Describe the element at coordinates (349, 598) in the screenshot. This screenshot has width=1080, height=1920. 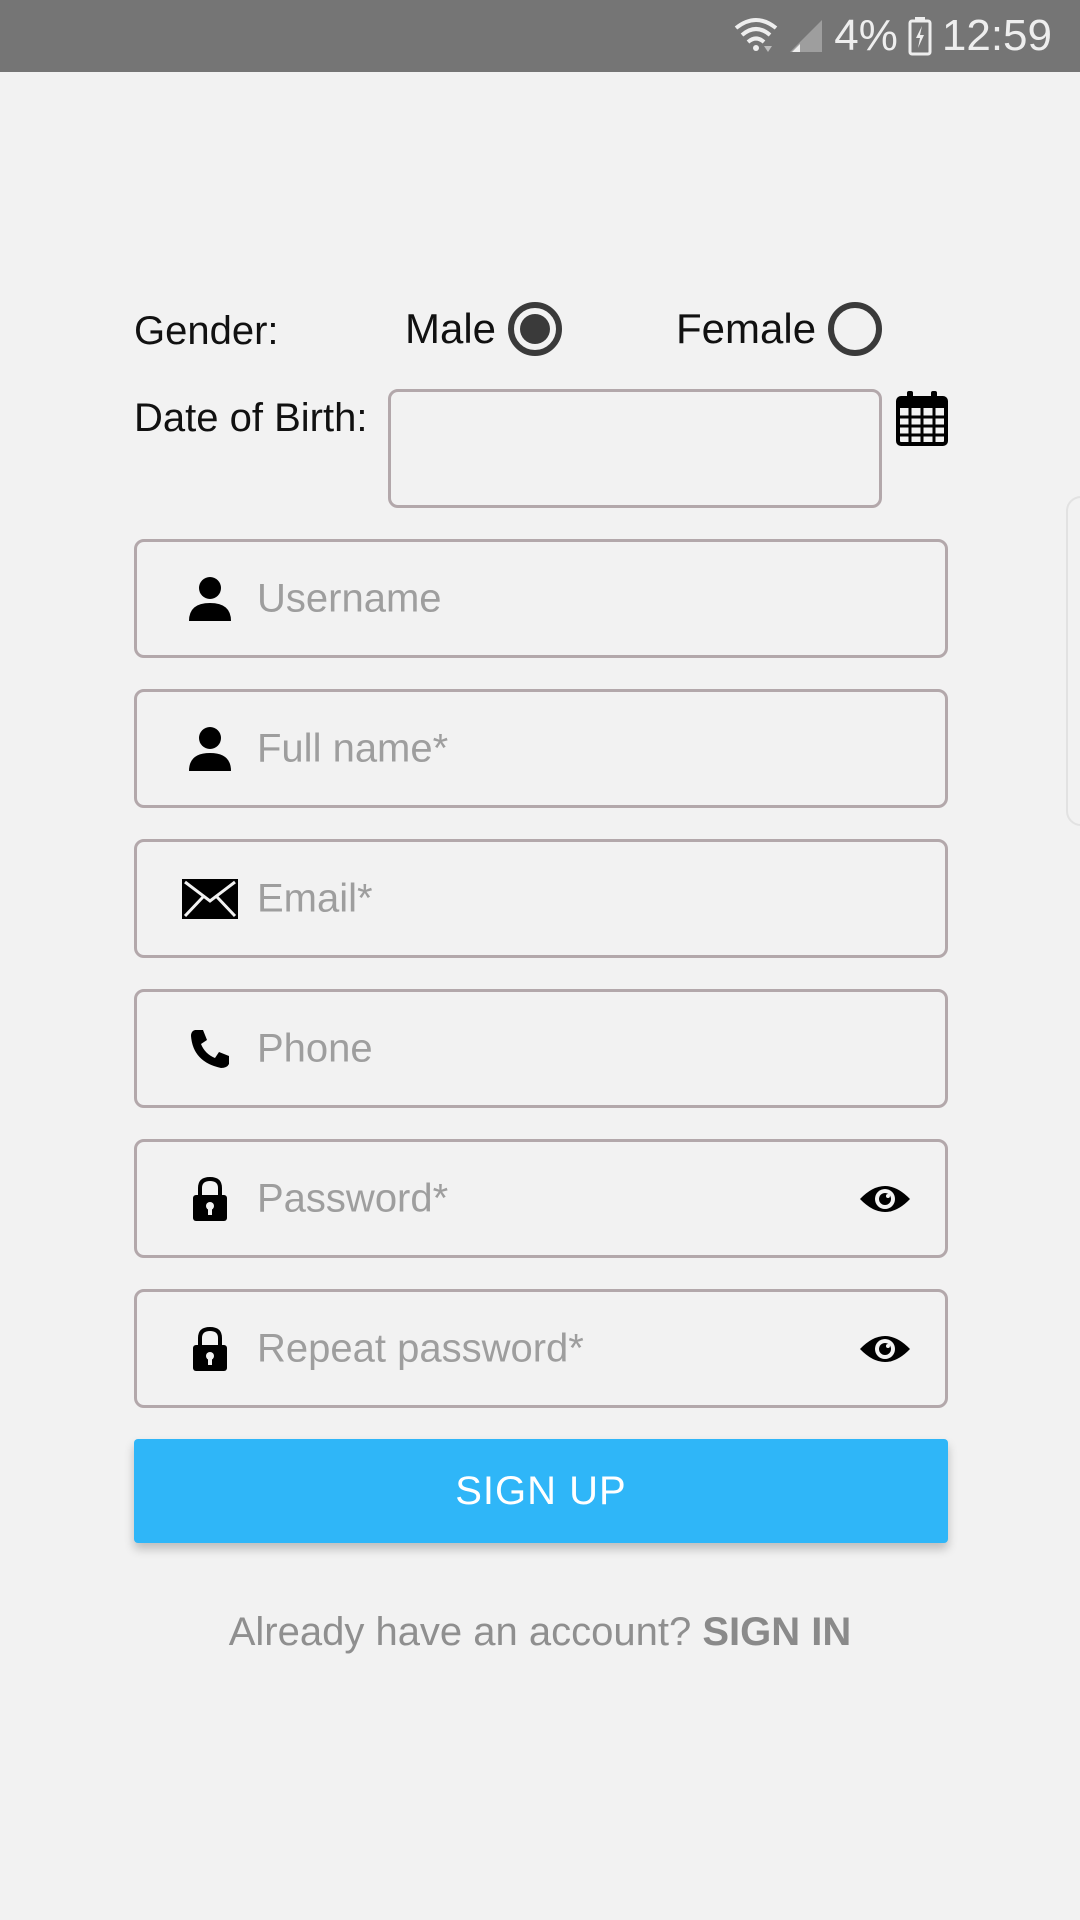
I see `username-placeholder: Username` at that location.